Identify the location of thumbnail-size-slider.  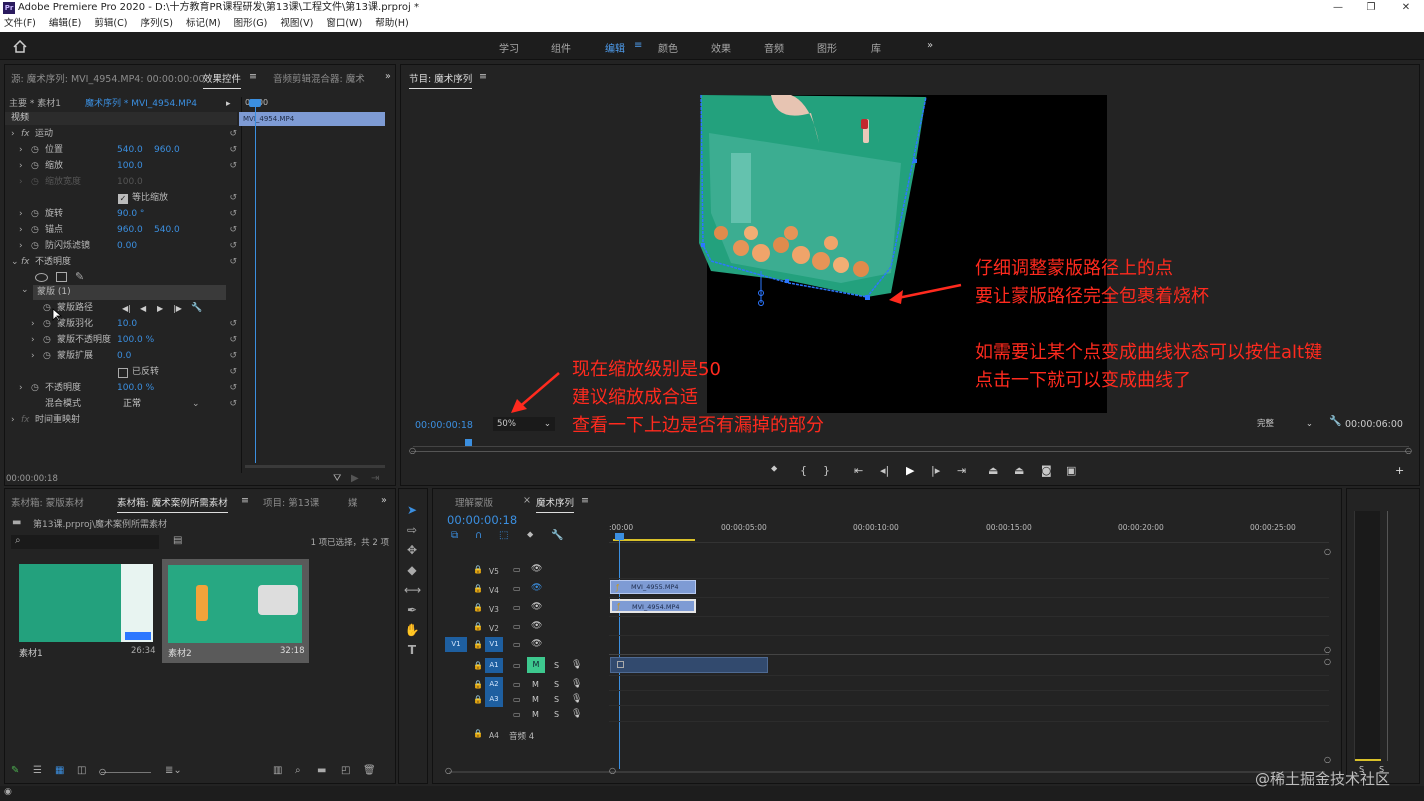
(126, 772).